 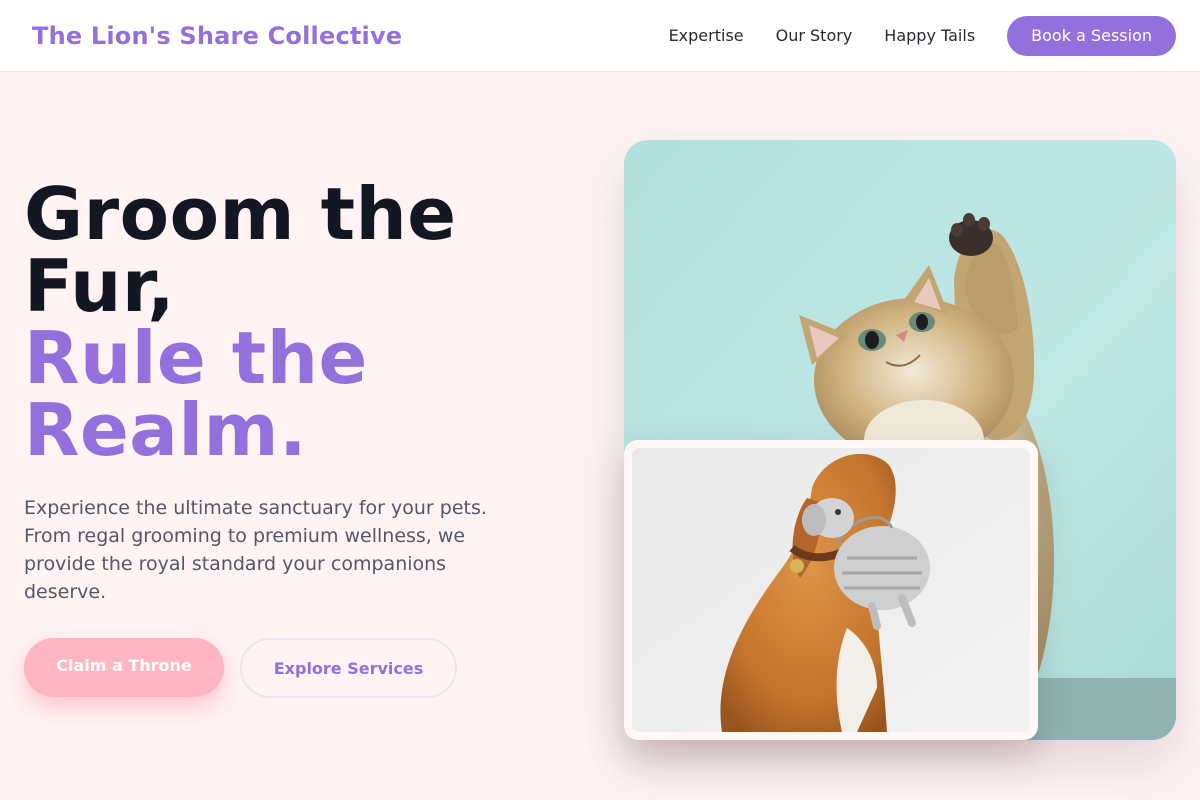 I want to click on brand-logo: The Lion's Share Collective, so click(x=217, y=36).